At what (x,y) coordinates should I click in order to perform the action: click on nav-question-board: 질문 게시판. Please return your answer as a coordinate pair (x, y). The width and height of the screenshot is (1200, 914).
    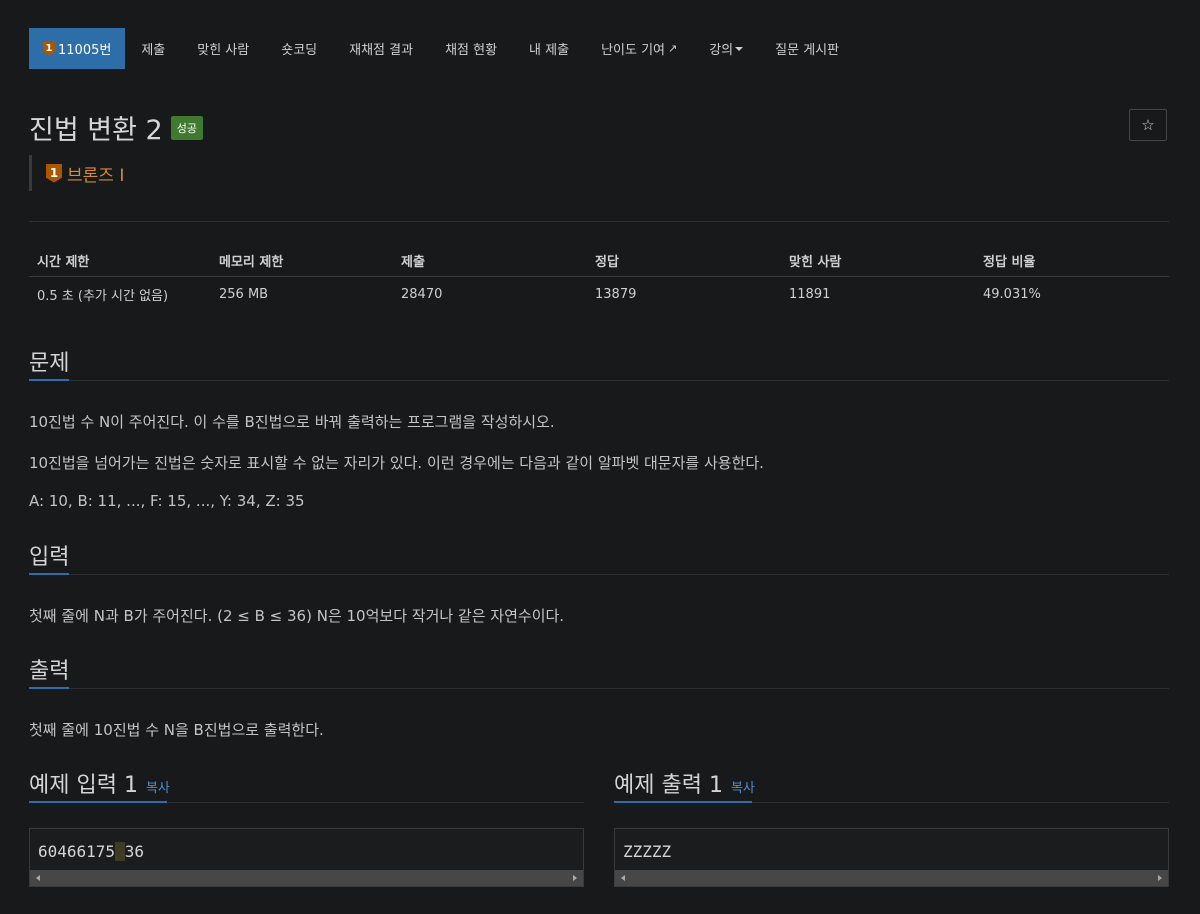
    Looking at the image, I should click on (807, 48).